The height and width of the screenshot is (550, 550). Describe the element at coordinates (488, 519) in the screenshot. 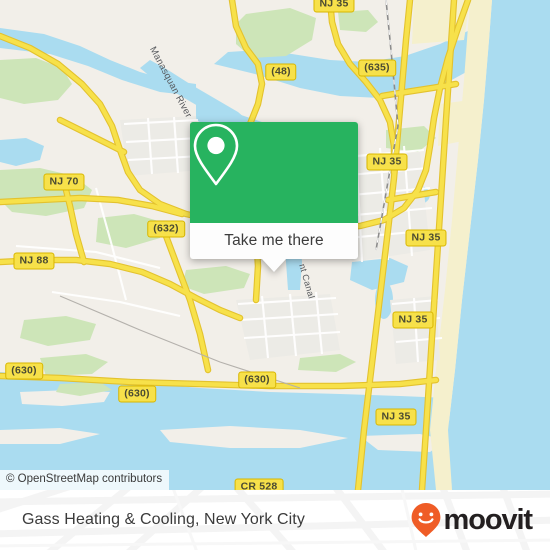

I see `moovit-wordmark: moovit` at that location.